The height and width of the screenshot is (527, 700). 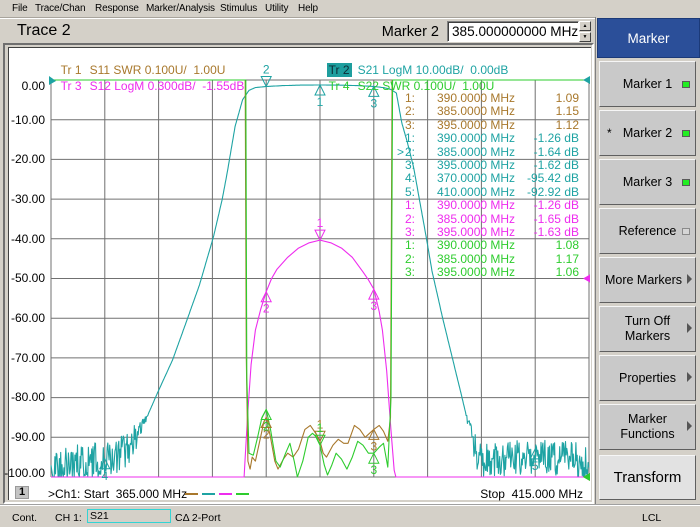 I want to click on active-marker-indicator: >, so click(x=401, y=151).